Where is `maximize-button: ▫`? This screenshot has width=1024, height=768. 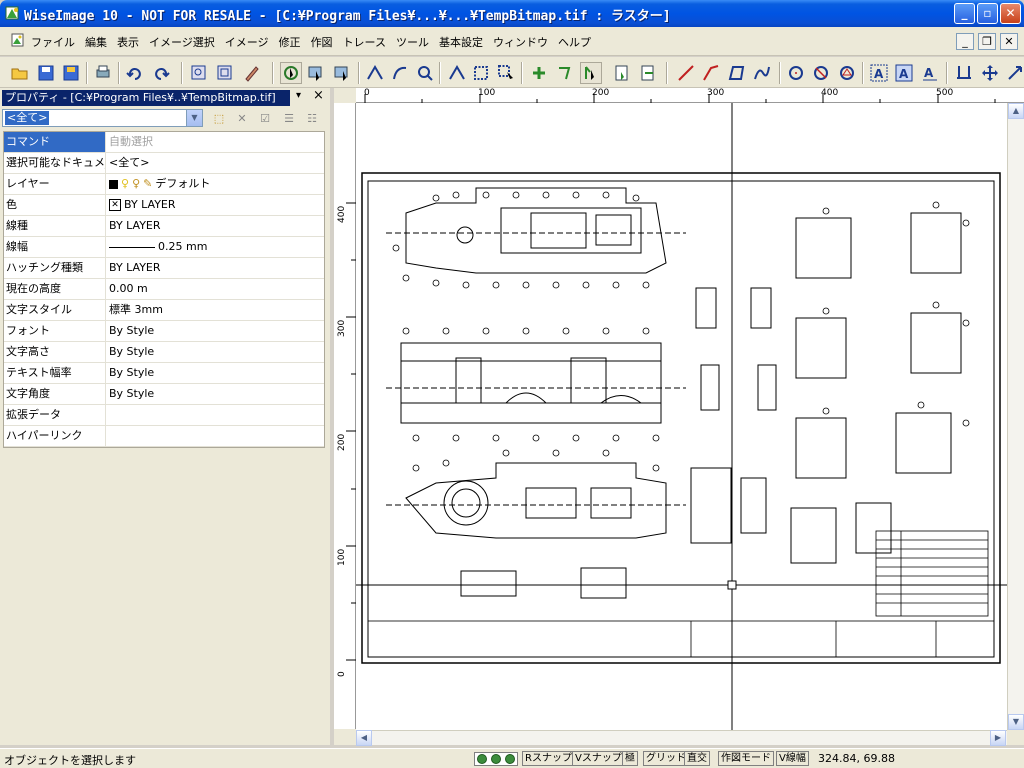 maximize-button: ▫ is located at coordinates (987, 13).